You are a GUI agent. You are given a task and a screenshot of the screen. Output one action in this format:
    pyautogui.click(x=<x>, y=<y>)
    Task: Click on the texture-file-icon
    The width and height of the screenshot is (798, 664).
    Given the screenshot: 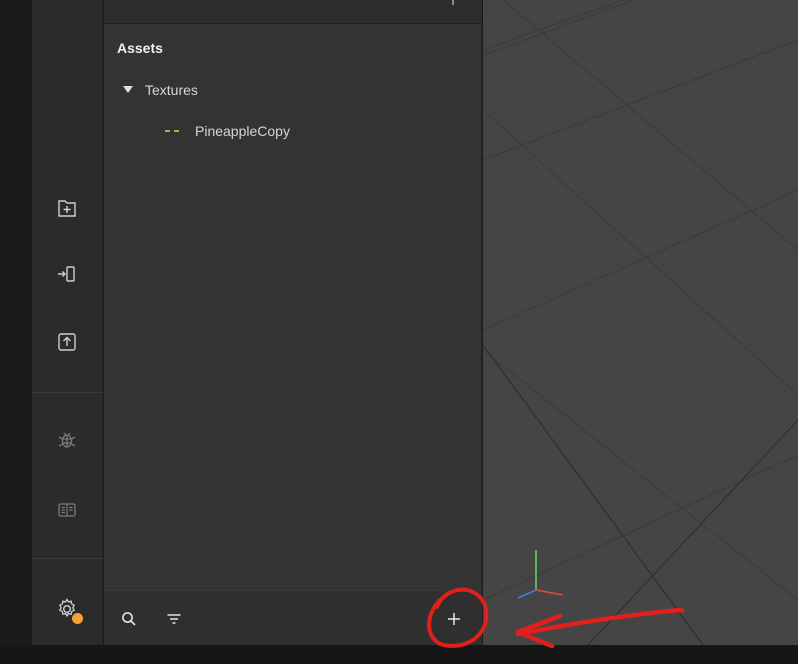 What is the action you would take?
    pyautogui.click(x=174, y=131)
    